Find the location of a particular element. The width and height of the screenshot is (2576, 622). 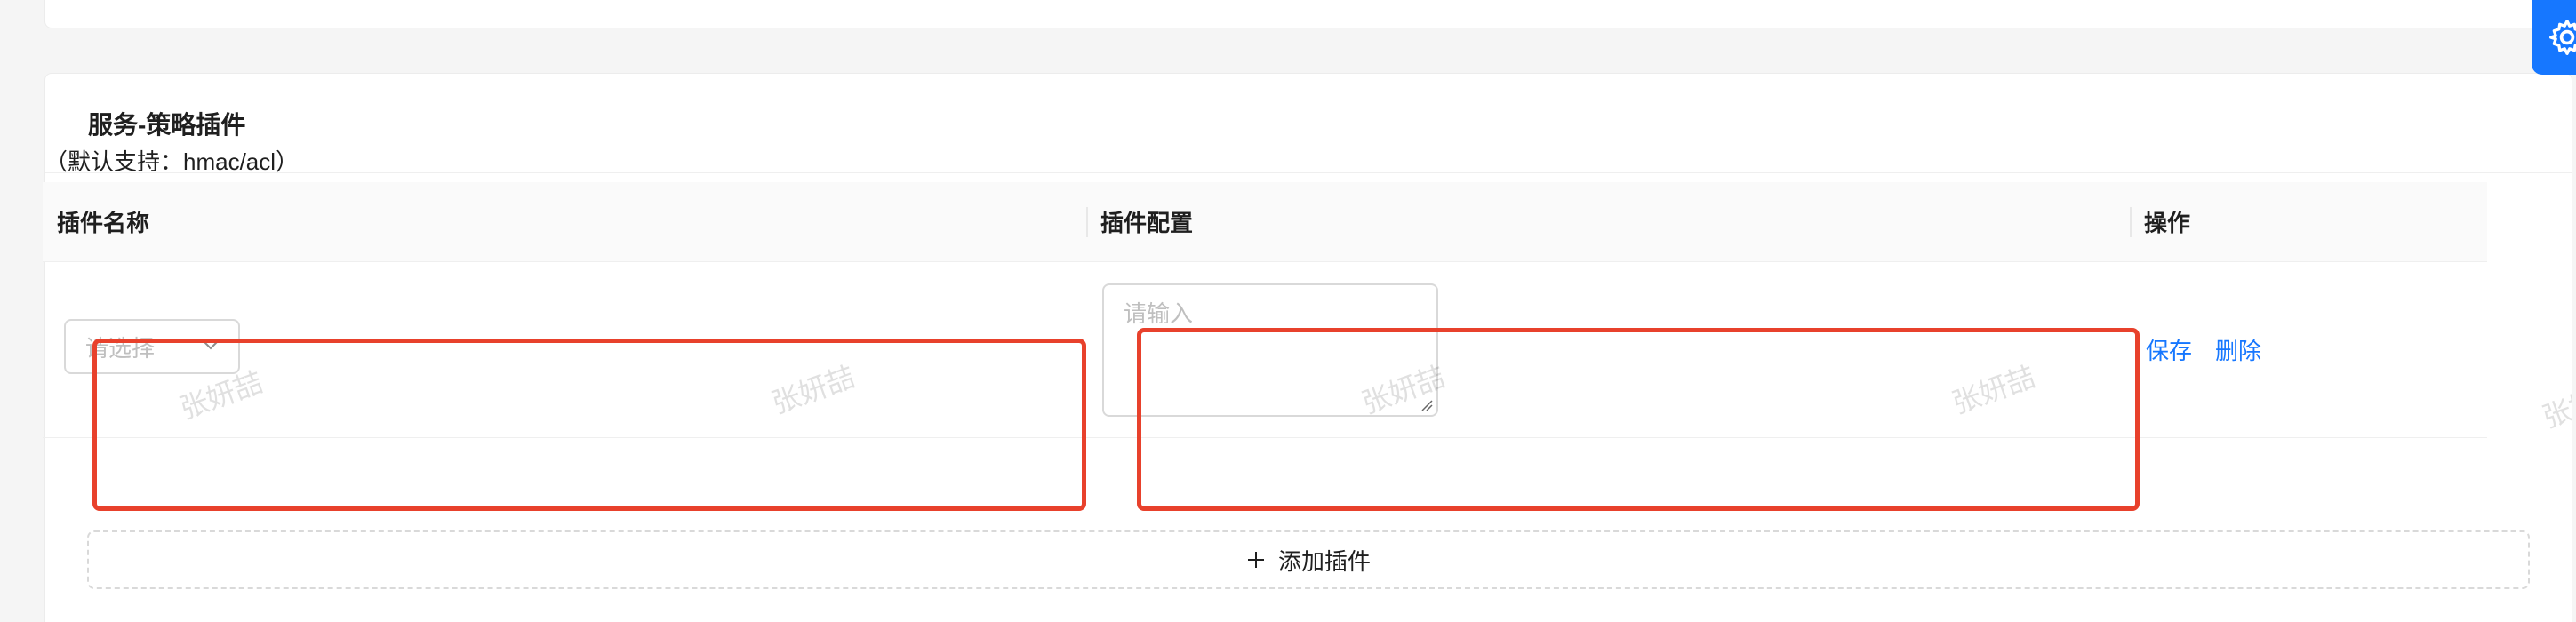

save-button: 保存 is located at coordinates (2169, 349).